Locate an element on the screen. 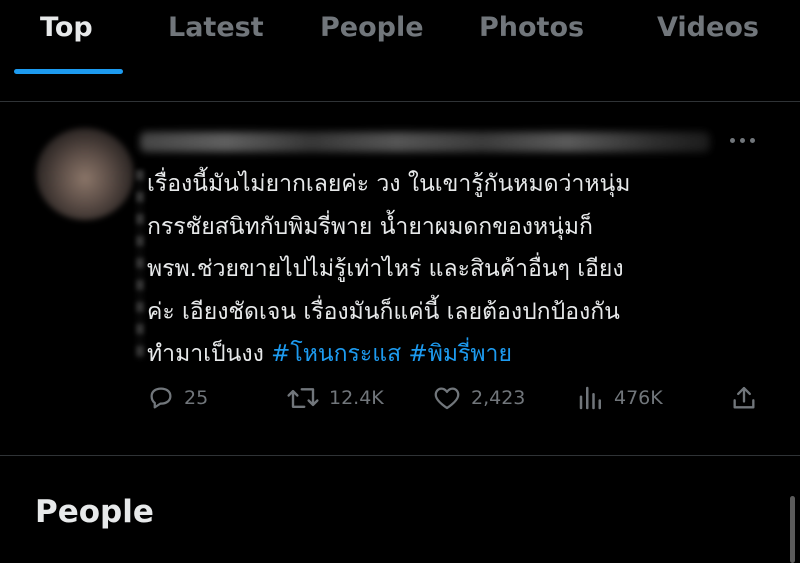 The width and height of the screenshot is (800, 563). search-tabs: Top Latest People Photos Videos is located at coordinates (400, 40).